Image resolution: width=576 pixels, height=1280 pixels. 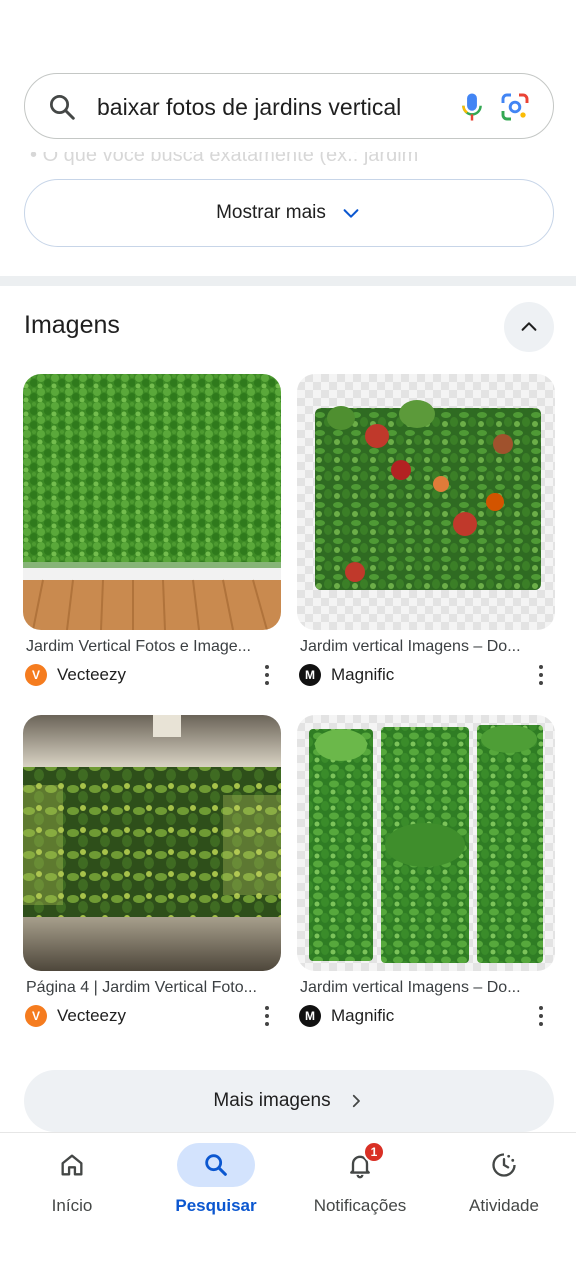 I want to click on chevron-right-icon, so click(x=356, y=1101).